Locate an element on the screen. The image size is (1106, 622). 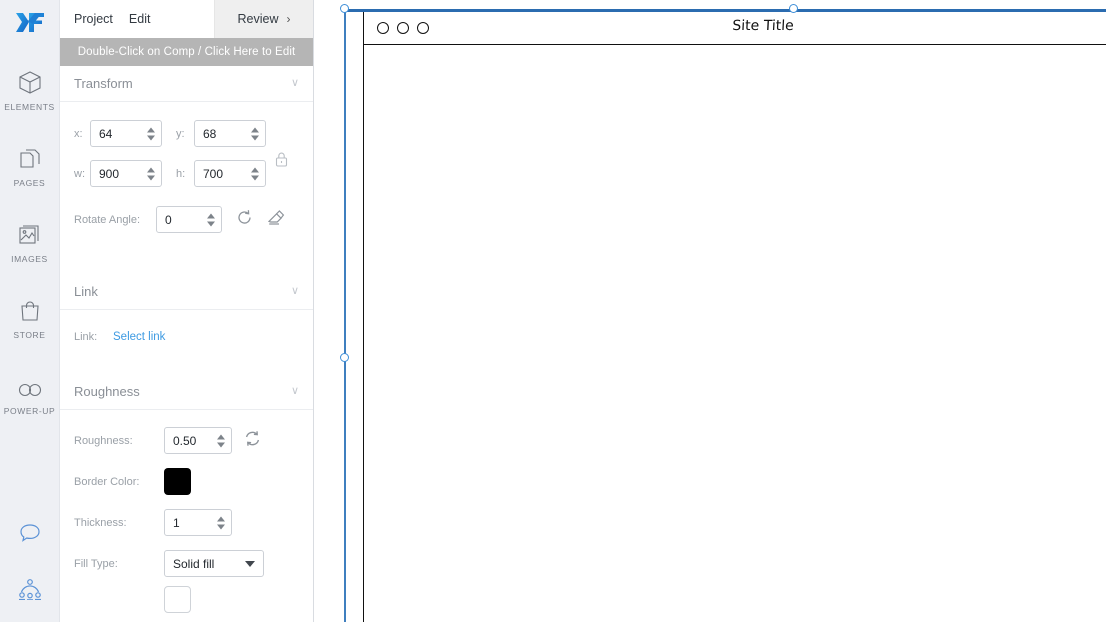
transform-row-xy: x: 64 y: 68 is located at coordinates (186, 143).